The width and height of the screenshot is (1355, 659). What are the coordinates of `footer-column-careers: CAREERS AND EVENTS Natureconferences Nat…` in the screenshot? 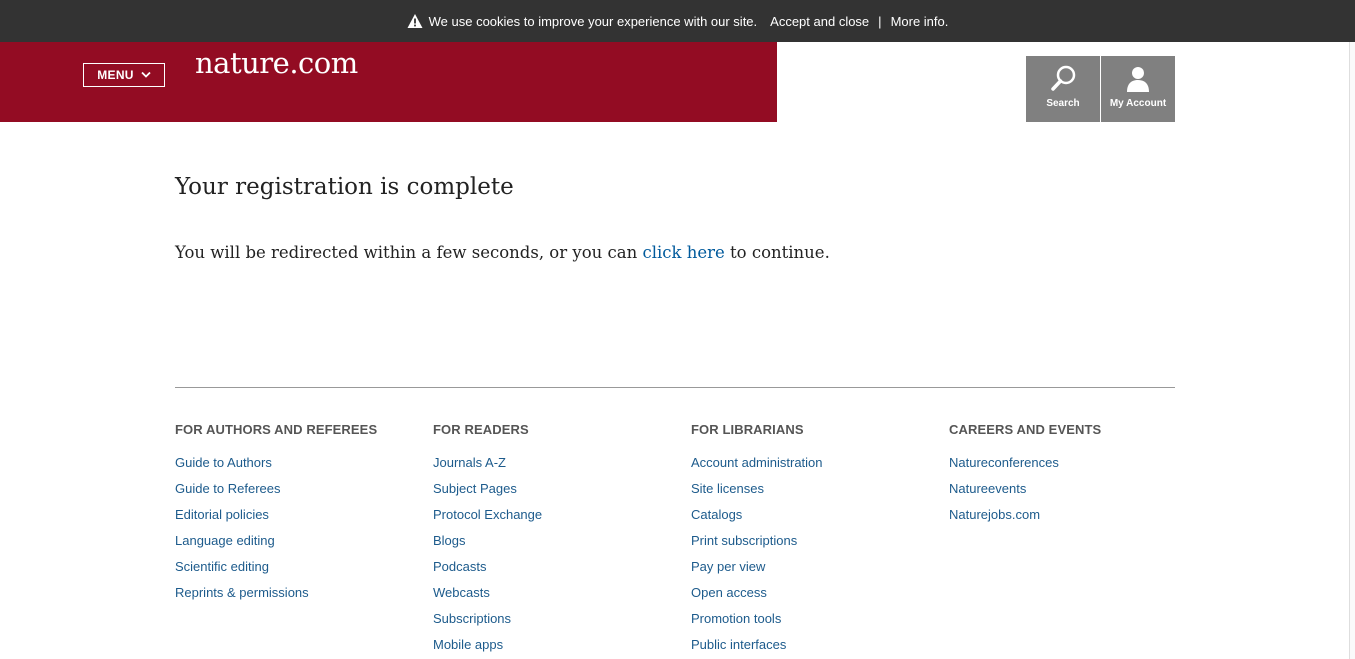 It's located at (1069, 477).